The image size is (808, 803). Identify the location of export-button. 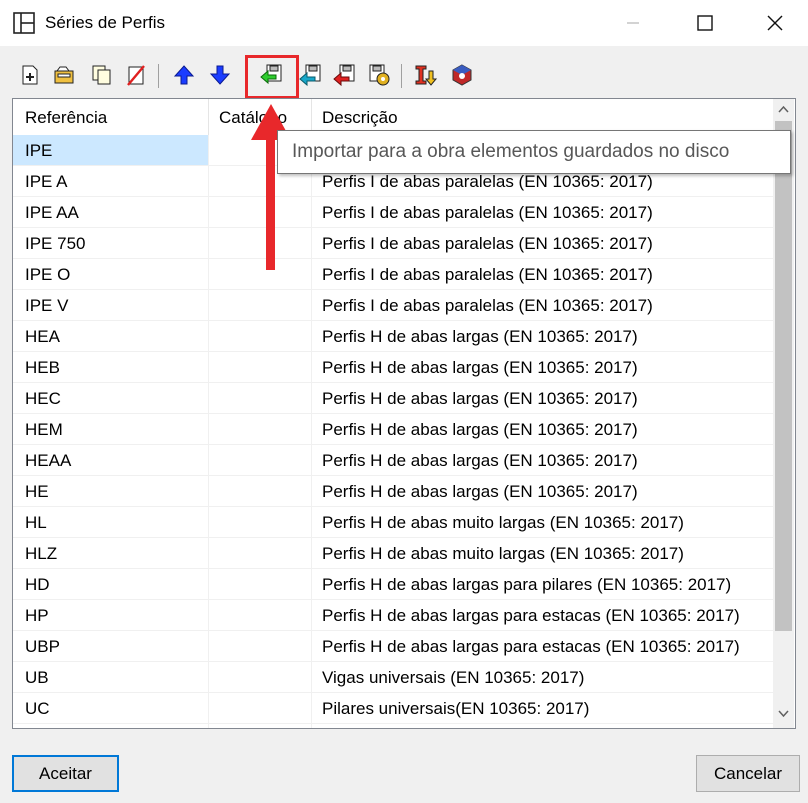
(311, 75).